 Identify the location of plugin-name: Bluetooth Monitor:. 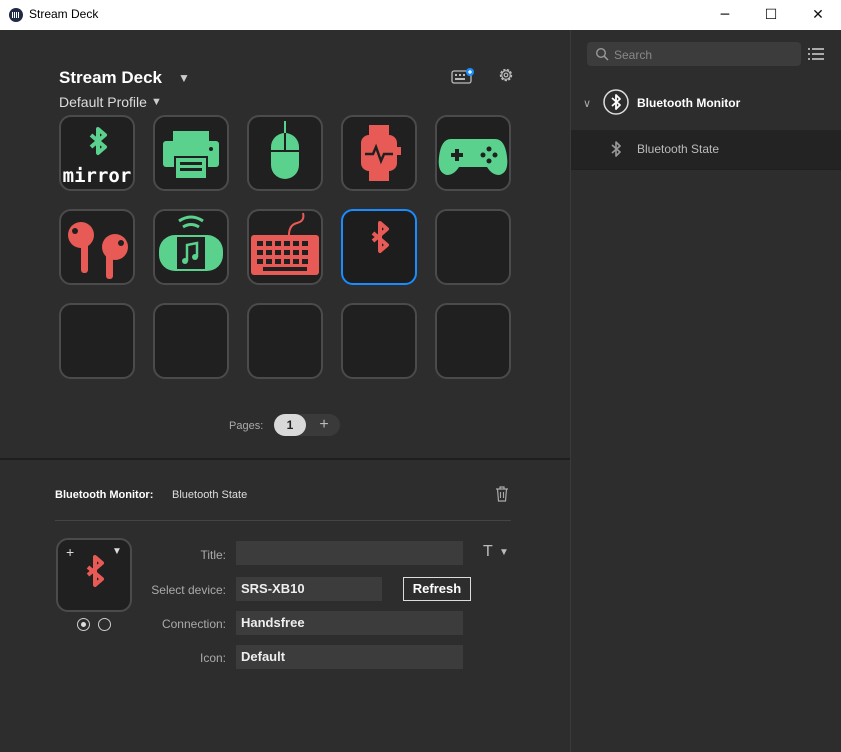
(104, 495).